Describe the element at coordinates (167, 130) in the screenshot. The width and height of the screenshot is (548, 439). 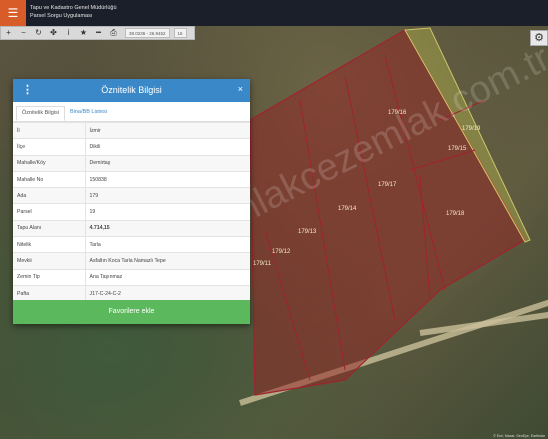
I see `row-value: İzmir` at that location.